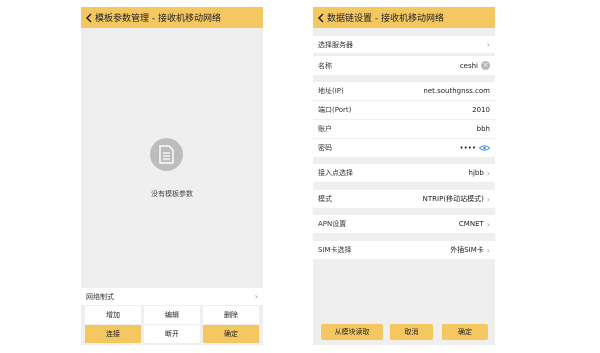  Describe the element at coordinates (332, 224) in the screenshot. I see `apn-label: APN设置` at that location.